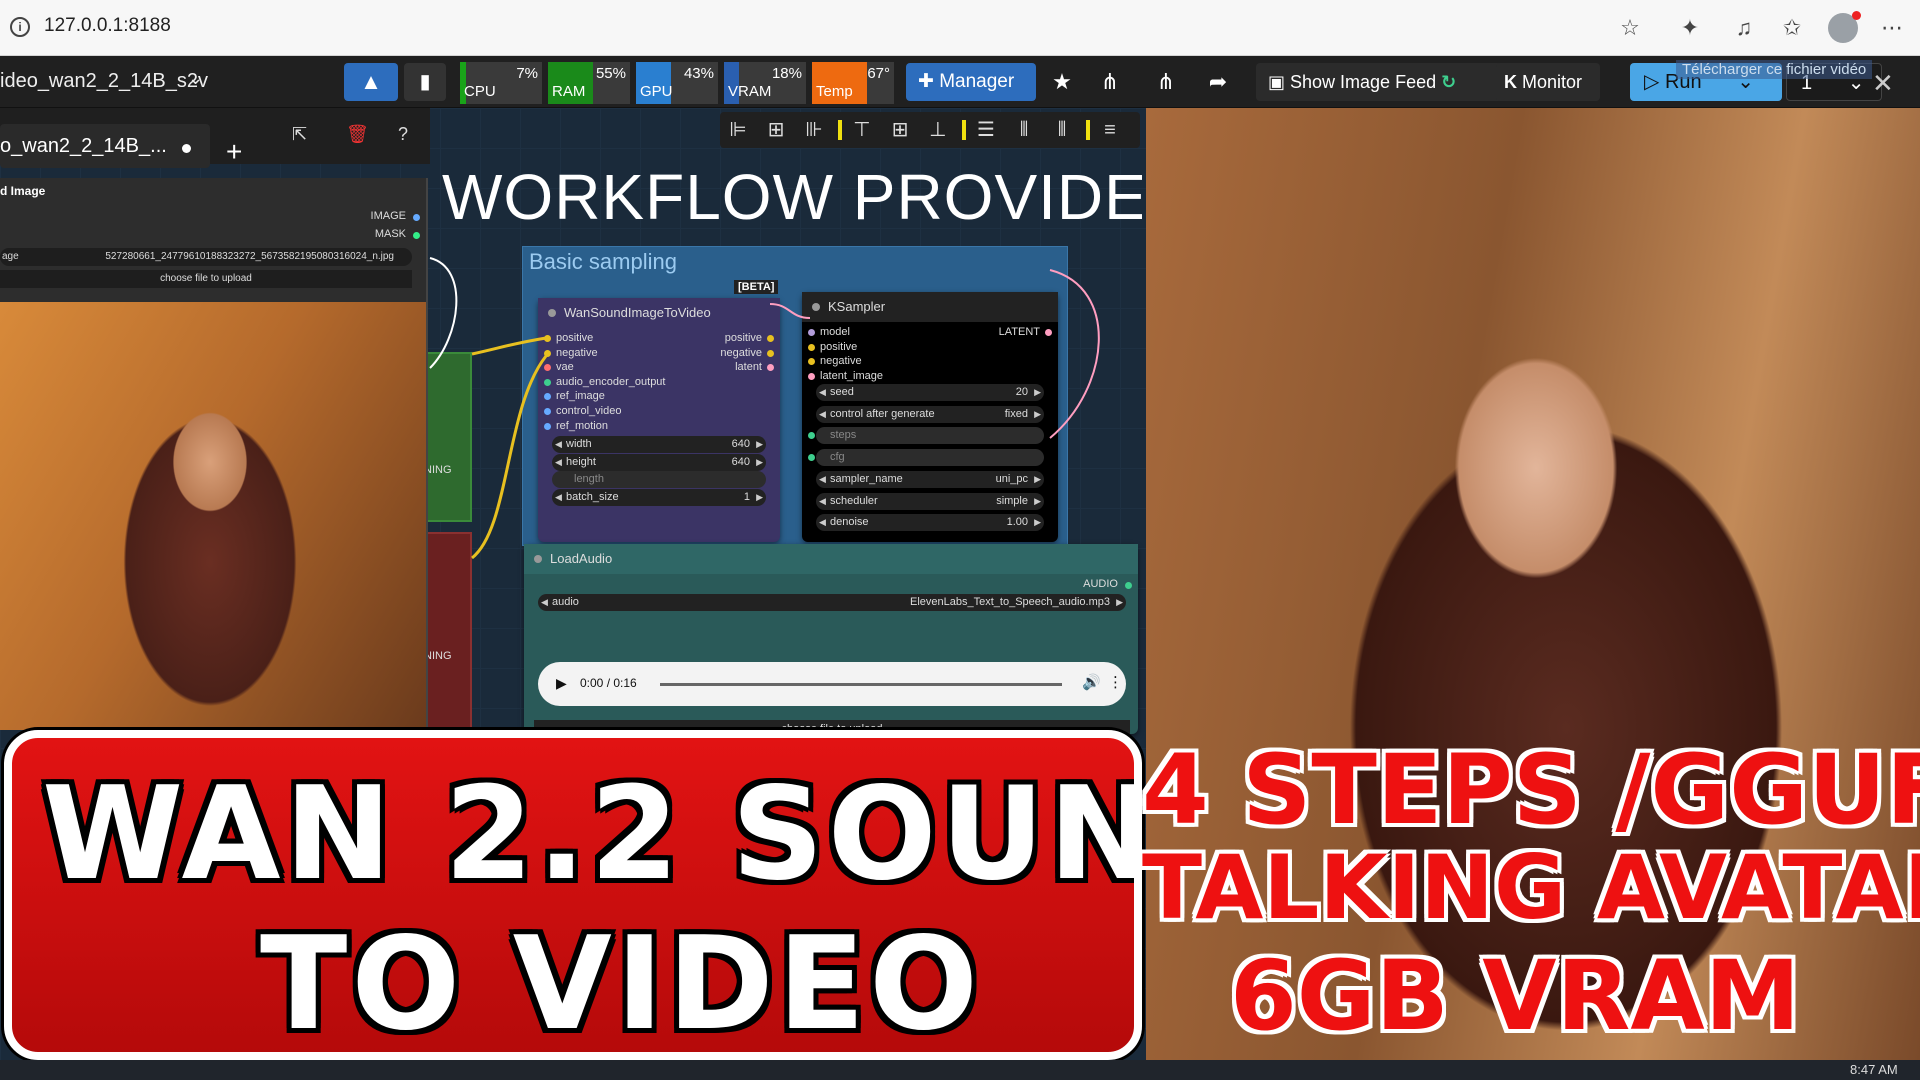 The image size is (1920, 1080). What do you see at coordinates (213, 516) in the screenshot?
I see `input-portrait-image` at bounding box center [213, 516].